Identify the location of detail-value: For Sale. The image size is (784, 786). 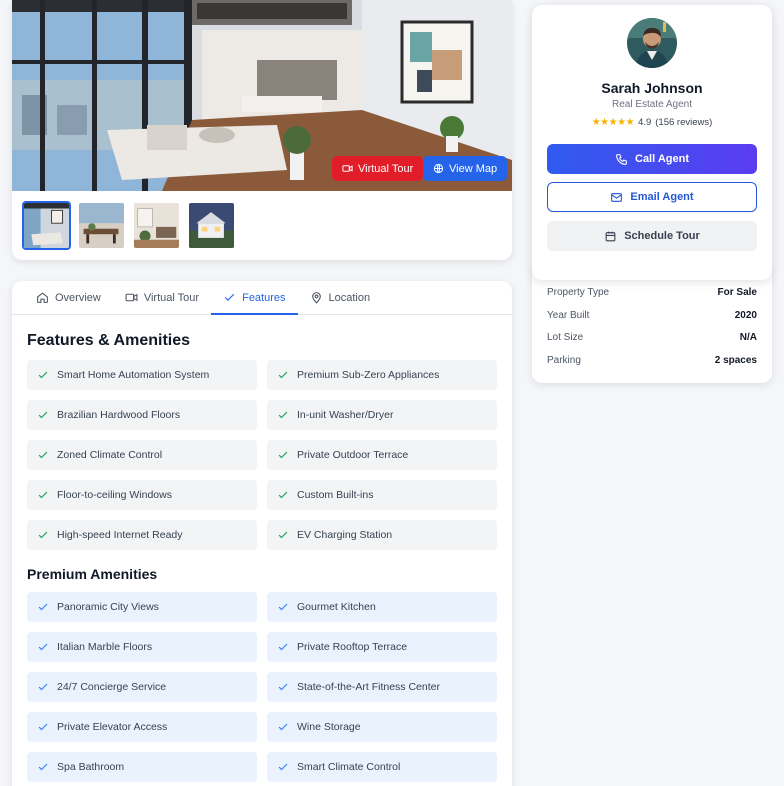
(737, 292).